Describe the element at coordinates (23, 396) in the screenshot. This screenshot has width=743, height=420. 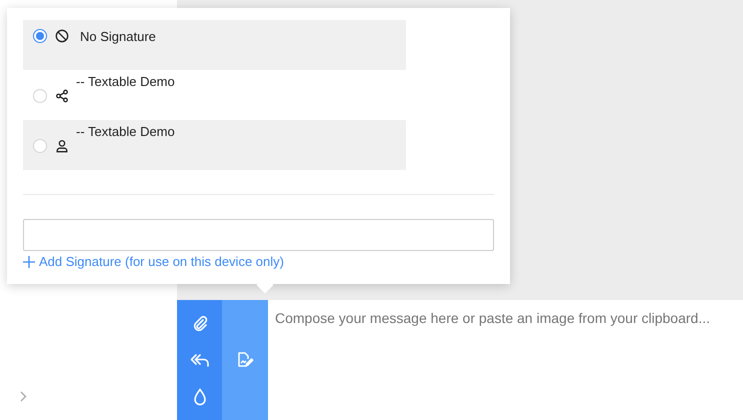
I see `chevron-right-icon` at that location.